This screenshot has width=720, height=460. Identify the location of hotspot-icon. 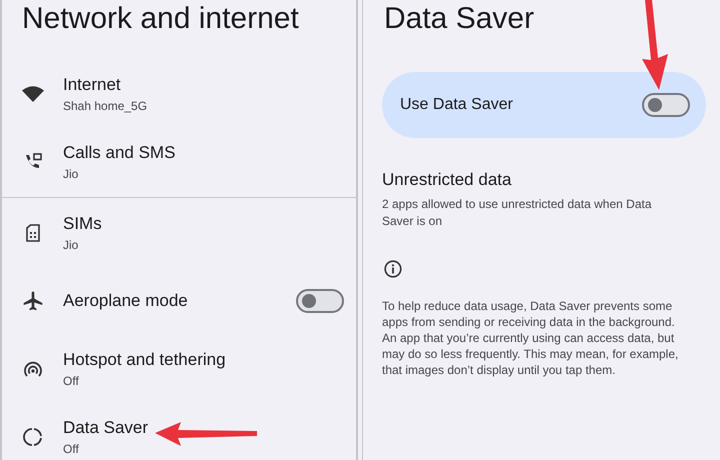
(33, 369).